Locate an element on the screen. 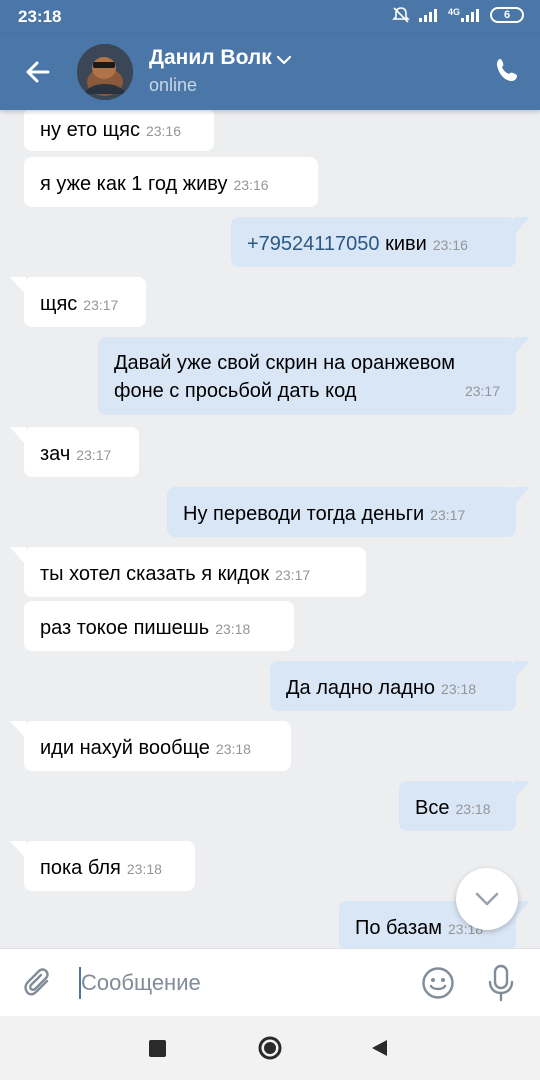 The width and height of the screenshot is (540, 1080). status-icons: 4G 6 is located at coordinates (458, 15).